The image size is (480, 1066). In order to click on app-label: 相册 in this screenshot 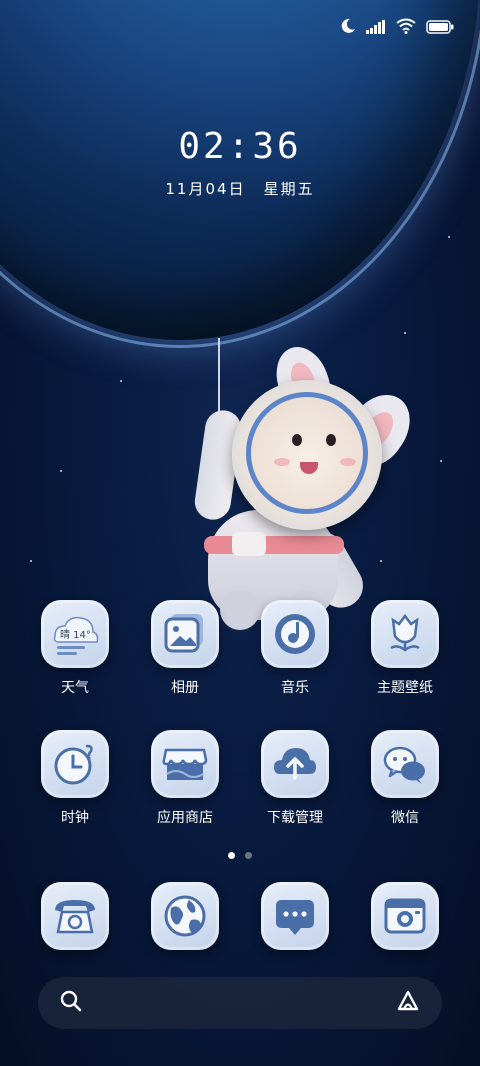, I will do `click(185, 688)`.